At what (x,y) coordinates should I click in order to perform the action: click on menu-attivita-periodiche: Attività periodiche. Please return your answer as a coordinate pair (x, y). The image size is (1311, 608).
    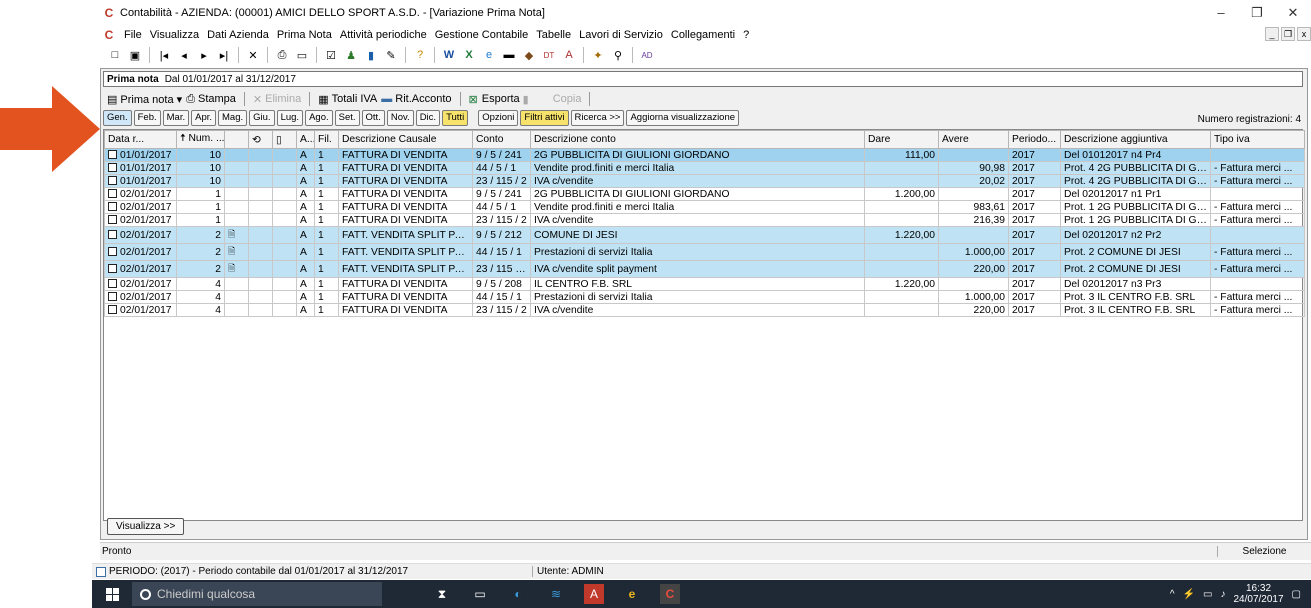
    Looking at the image, I should click on (383, 35).